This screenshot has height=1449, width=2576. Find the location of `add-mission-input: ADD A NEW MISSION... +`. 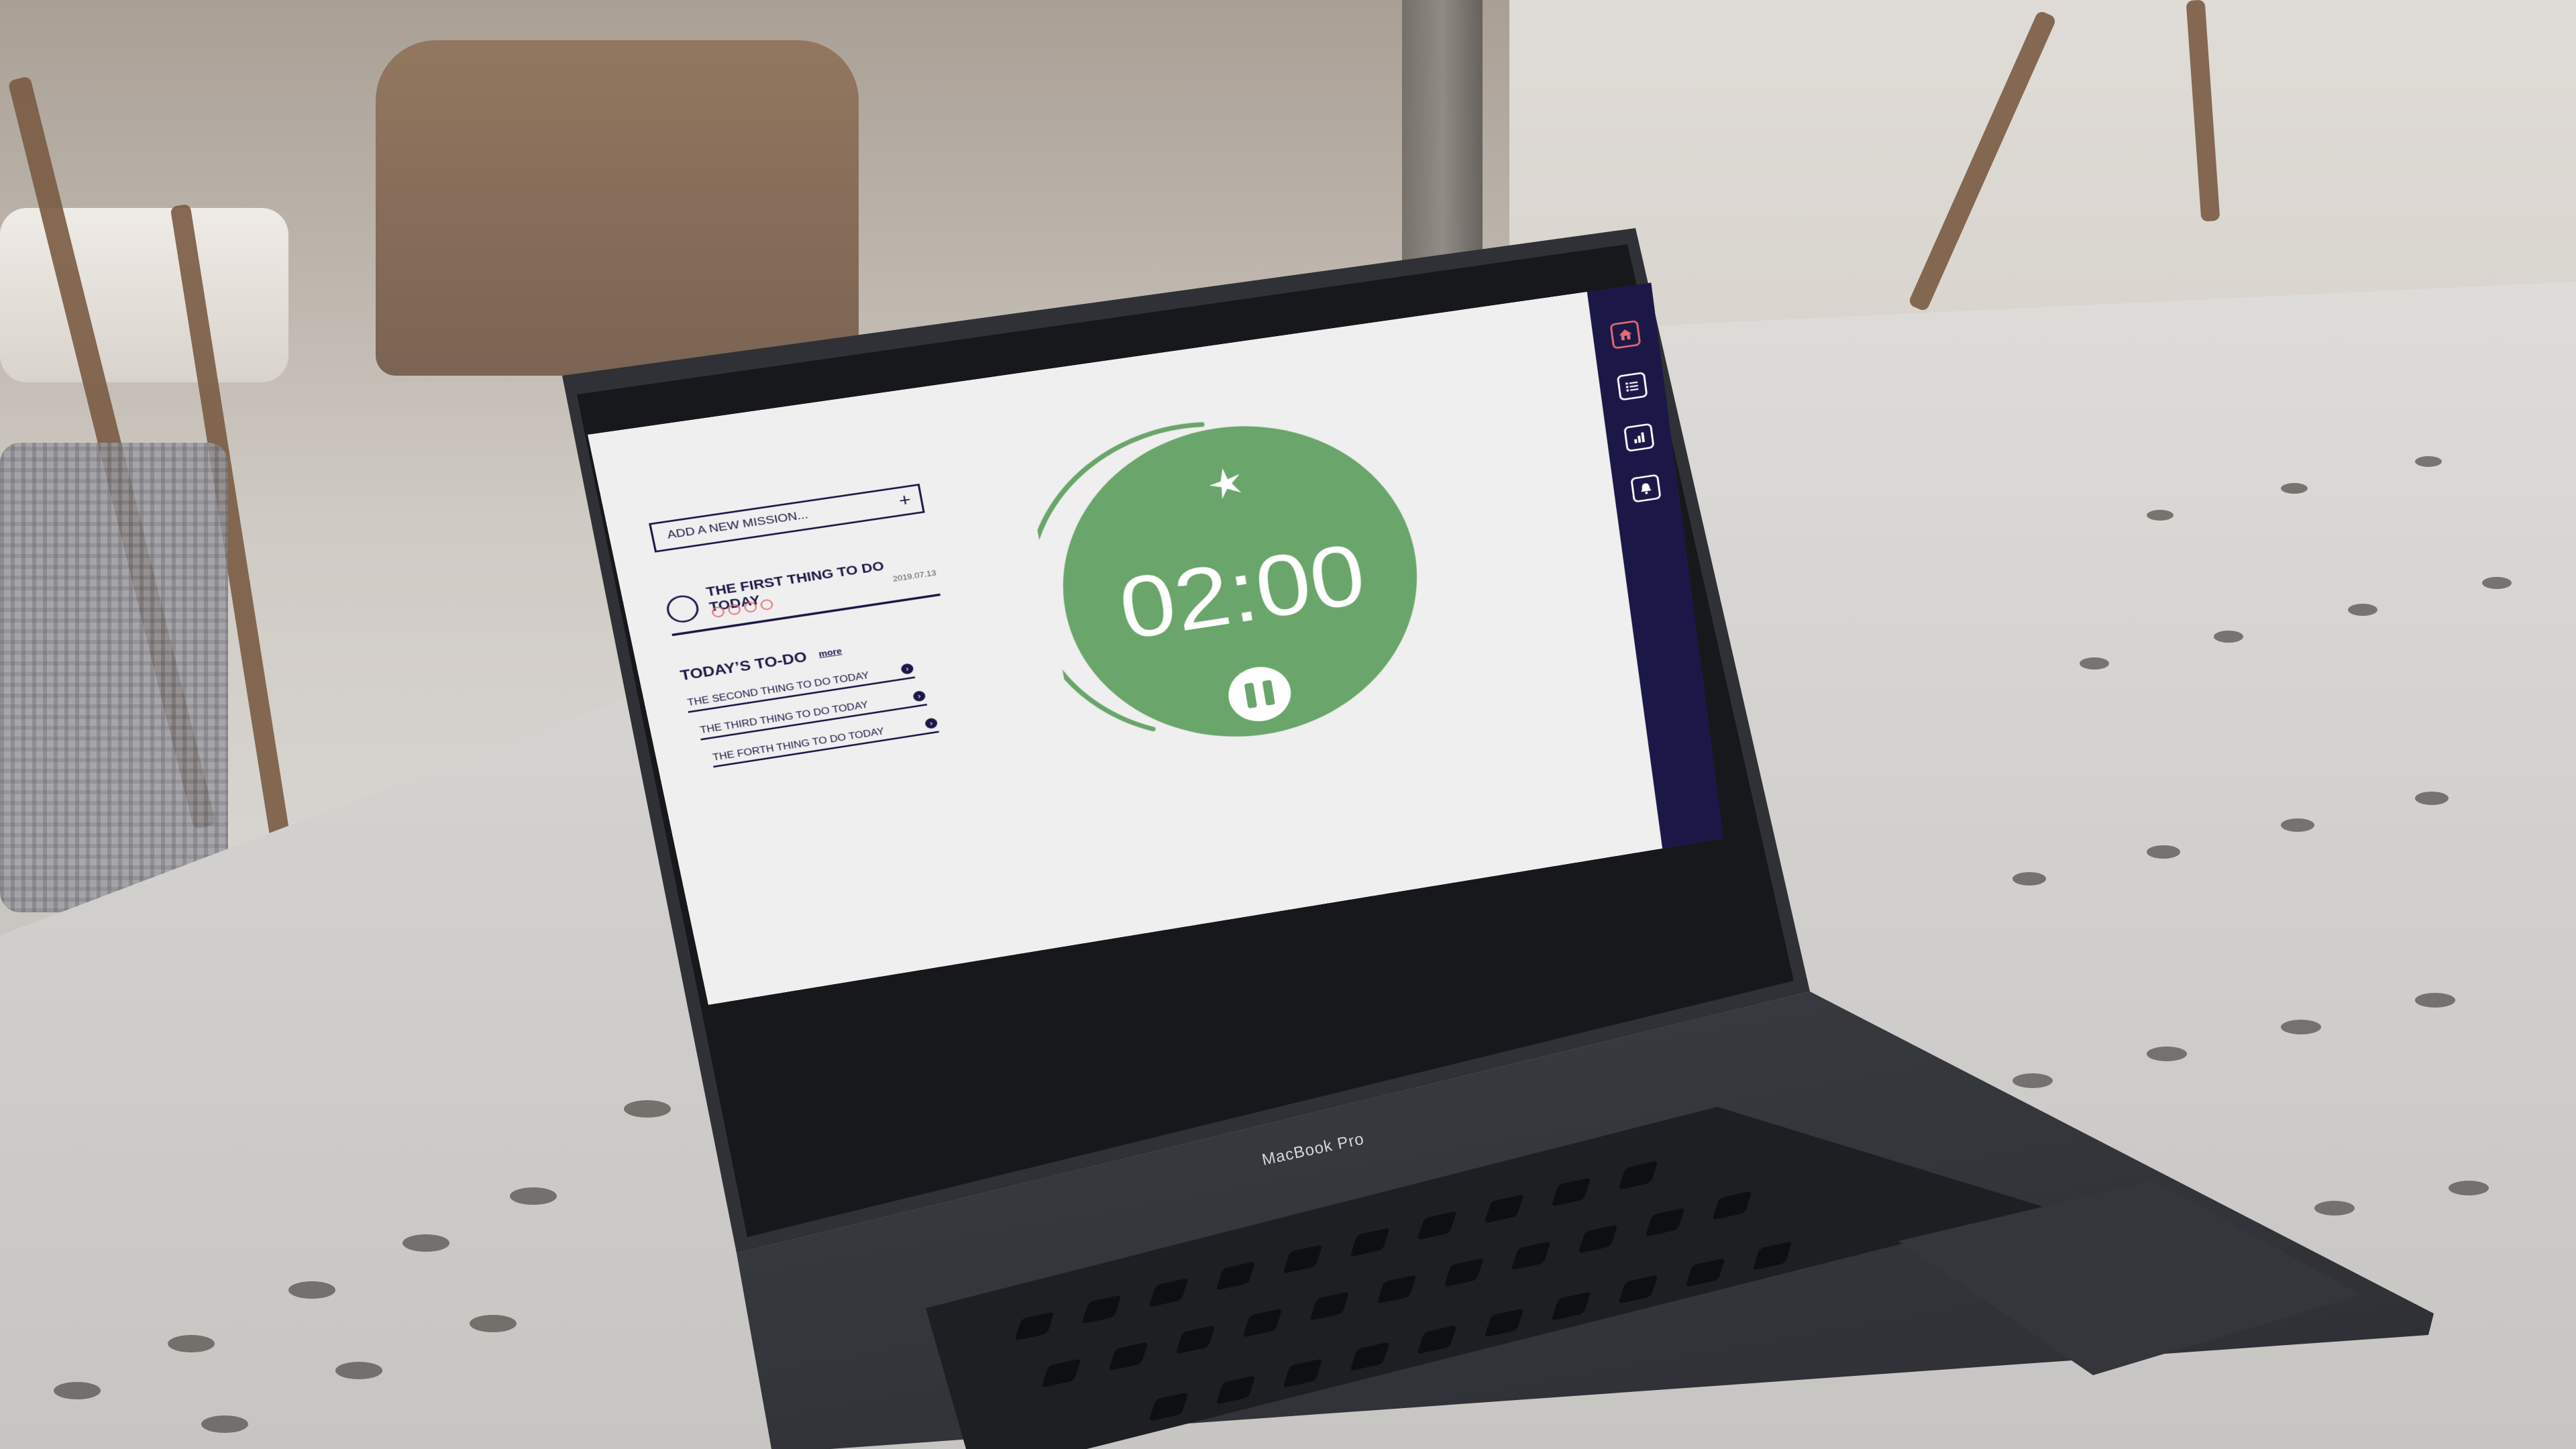

add-mission-input: ADD A NEW MISSION... + is located at coordinates (787, 518).